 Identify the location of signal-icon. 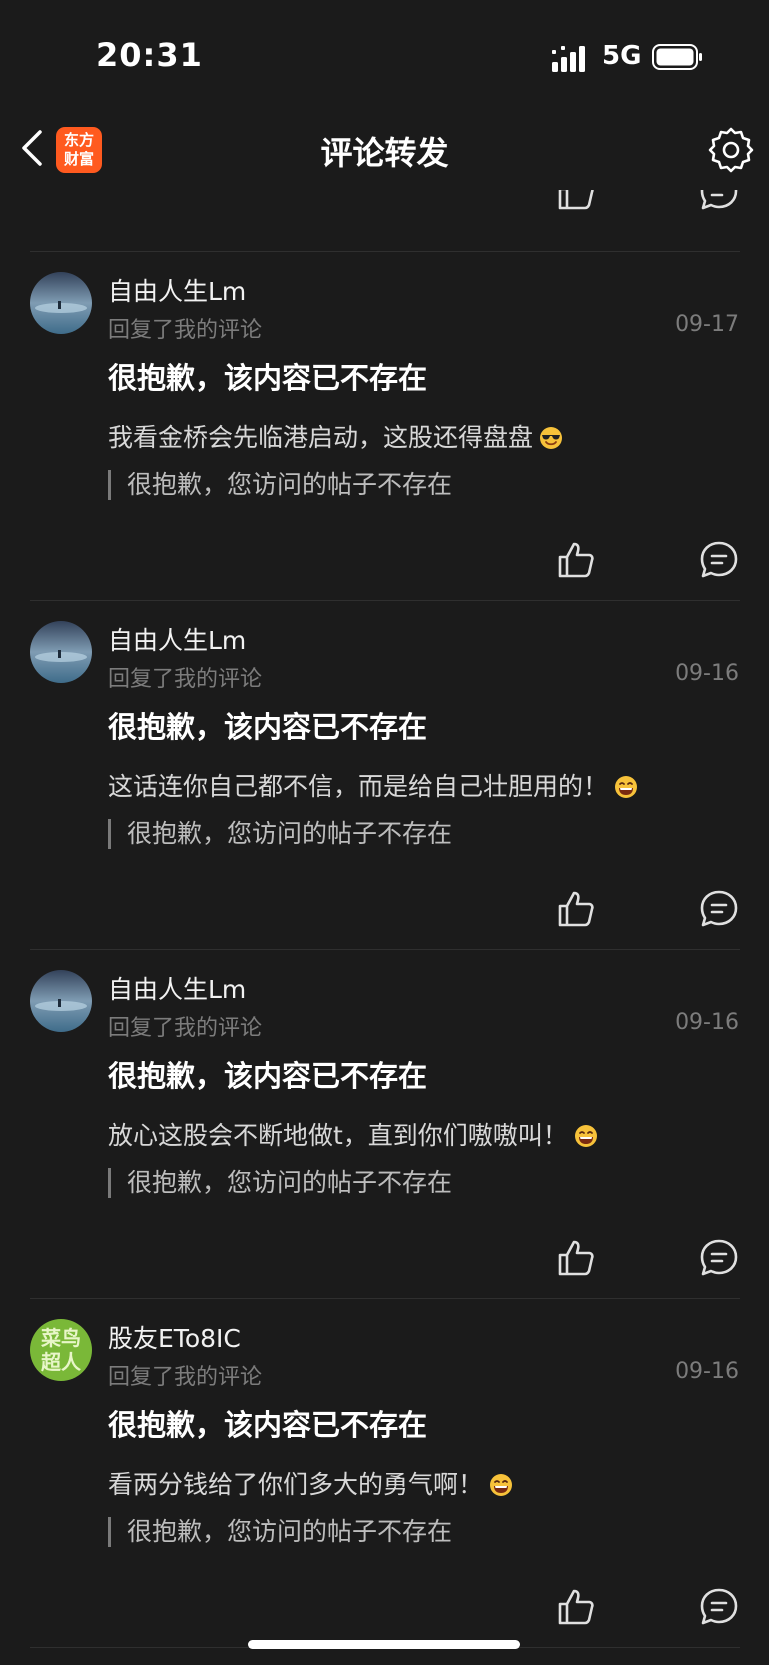
(568, 59).